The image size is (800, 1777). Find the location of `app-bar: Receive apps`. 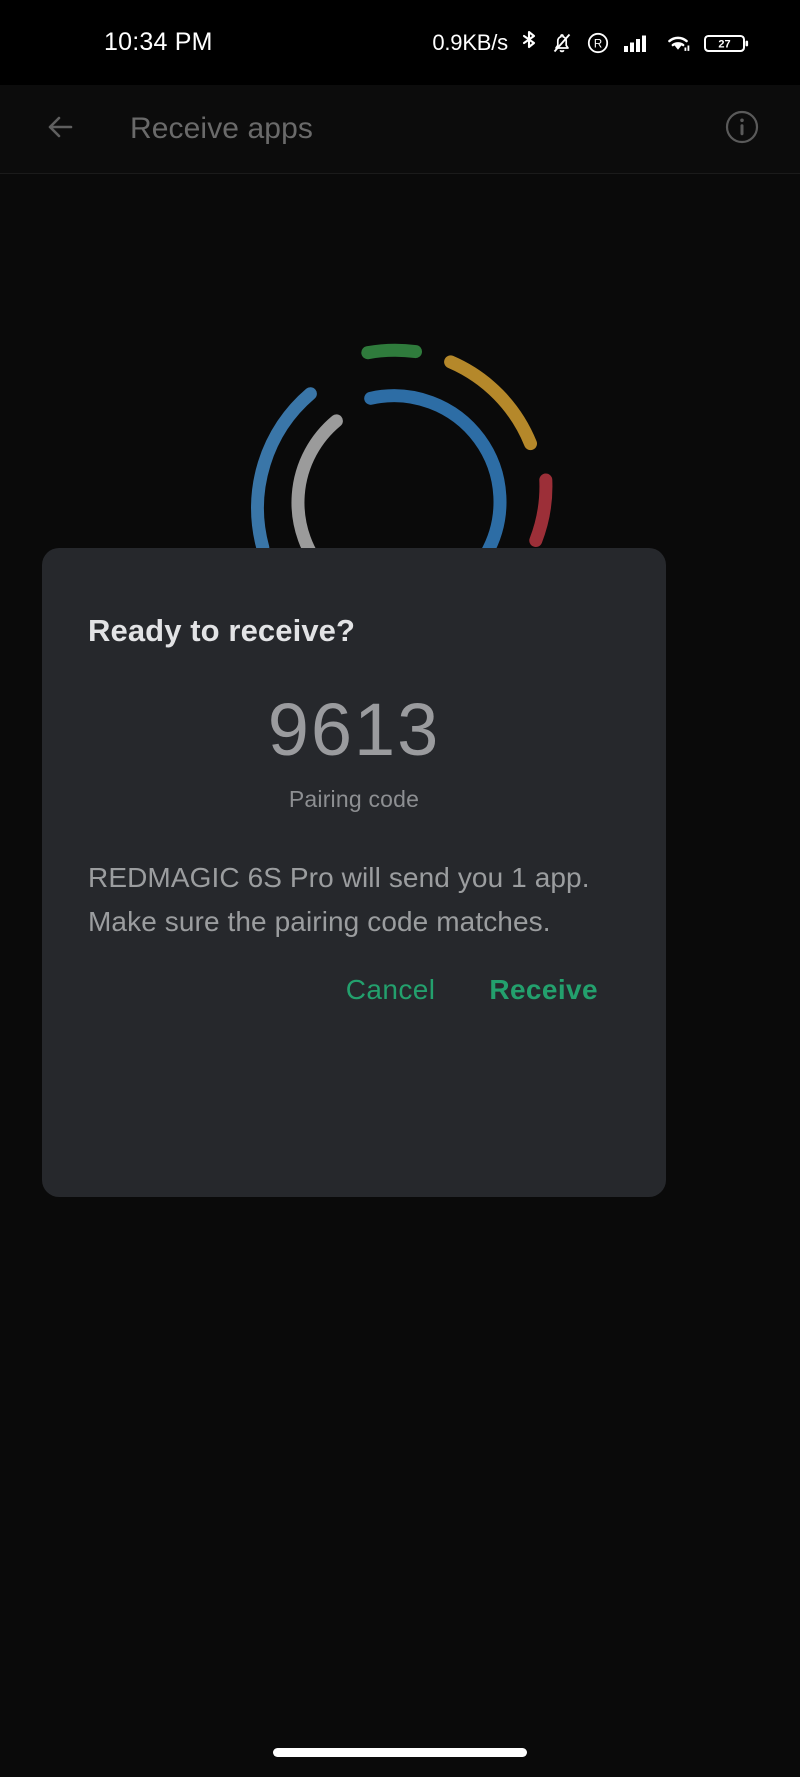

app-bar: Receive apps is located at coordinates (400, 129).